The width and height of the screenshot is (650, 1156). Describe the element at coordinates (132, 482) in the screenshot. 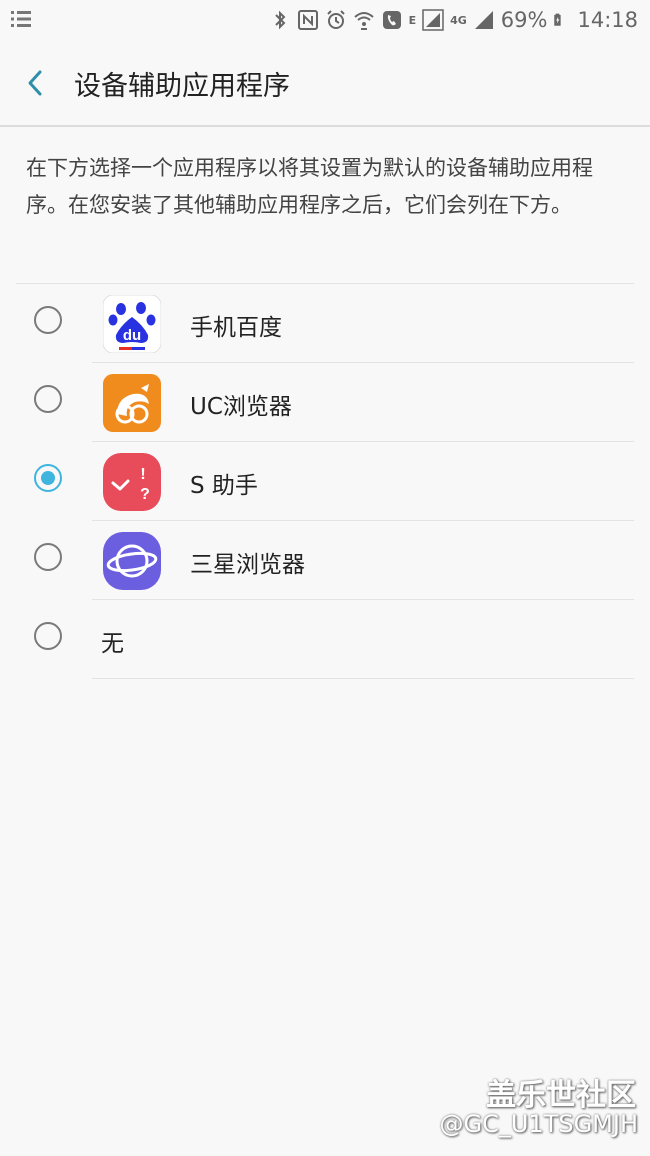

I see `s-assistant-icon: ! ?` at that location.